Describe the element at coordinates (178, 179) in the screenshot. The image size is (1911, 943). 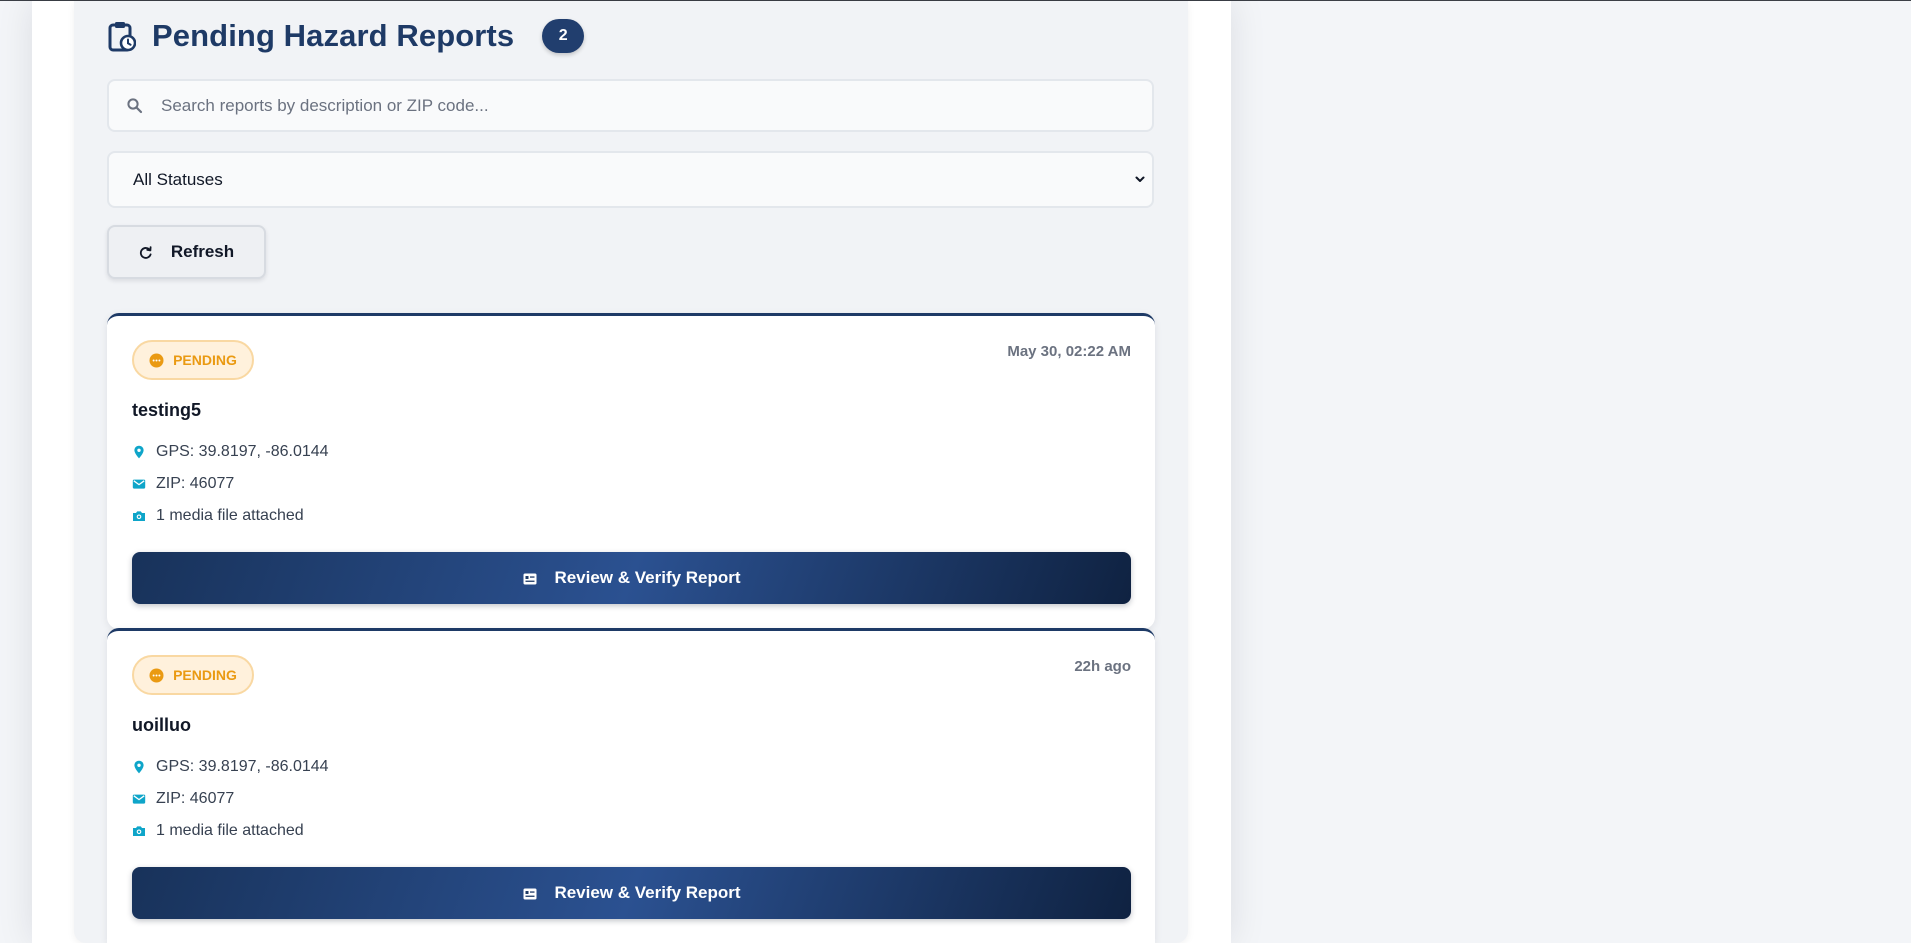
I see `status-filter-value: All Statuses` at that location.